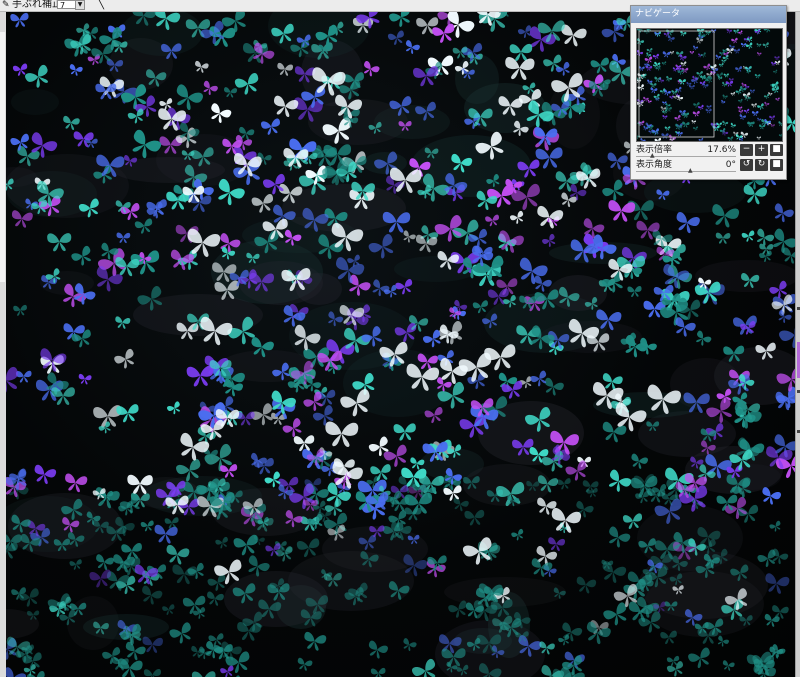 The height and width of the screenshot is (677, 800). I want to click on rotate-left-icon: ↺, so click(746, 165).